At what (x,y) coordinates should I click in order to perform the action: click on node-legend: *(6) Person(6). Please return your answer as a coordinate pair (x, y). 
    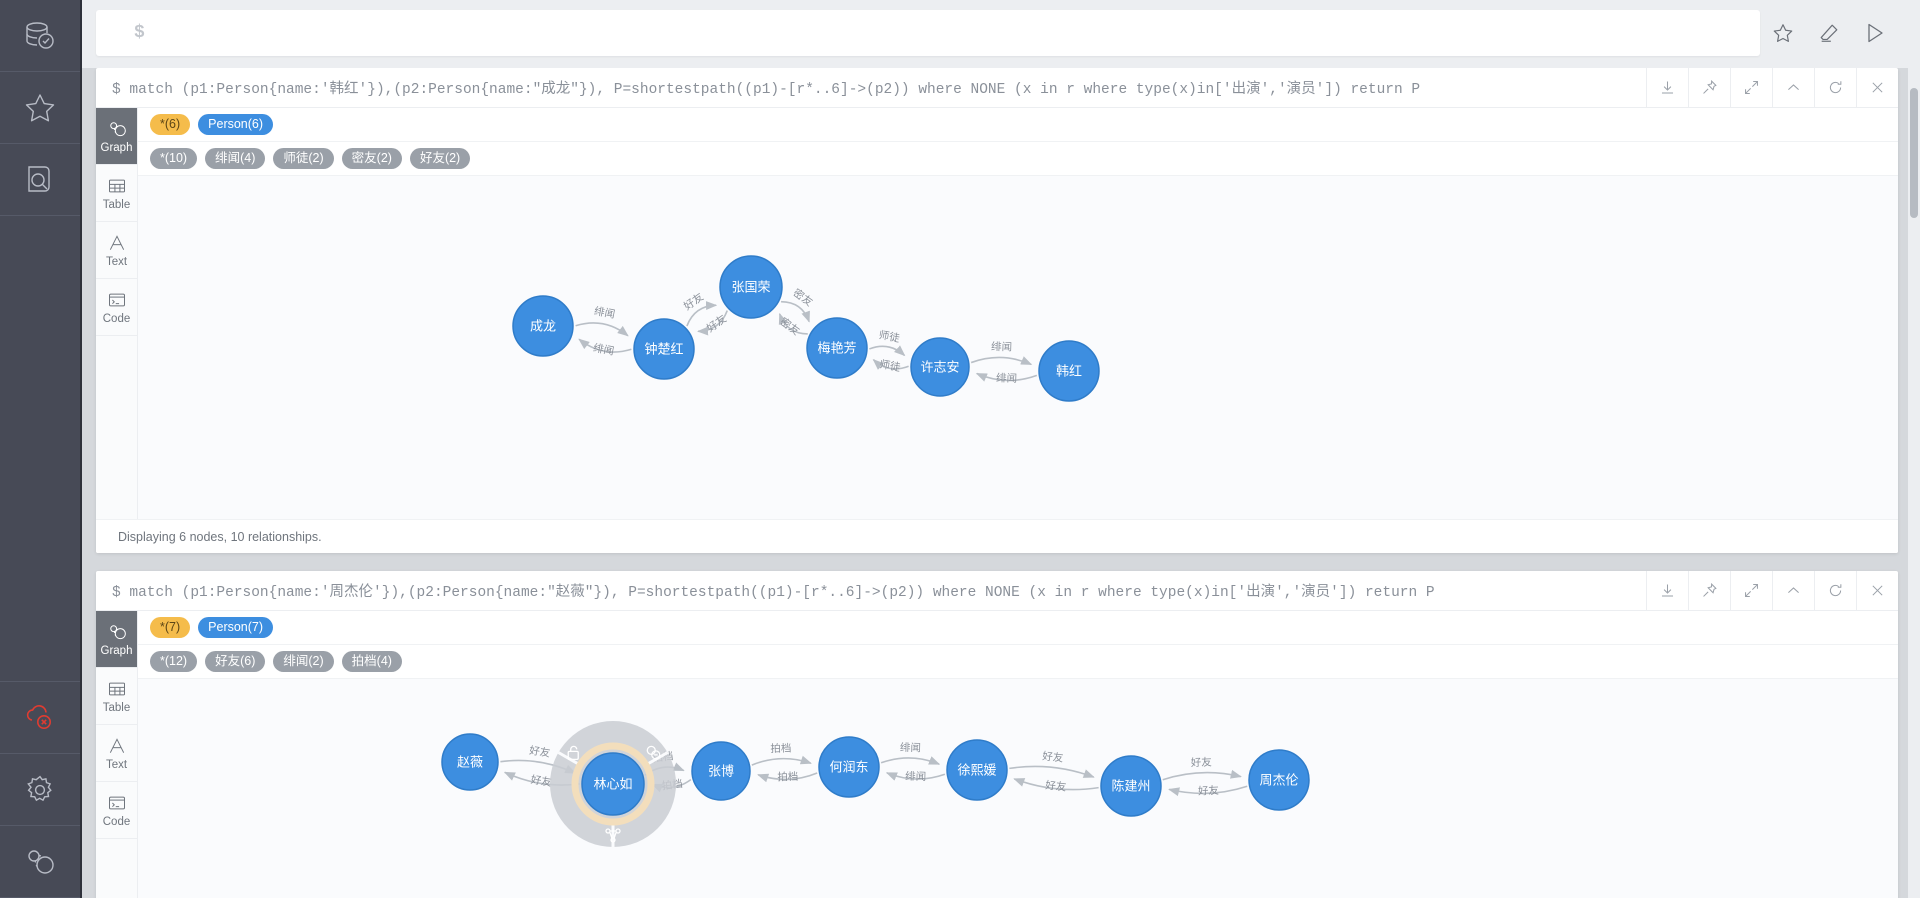
    Looking at the image, I should click on (1018, 125).